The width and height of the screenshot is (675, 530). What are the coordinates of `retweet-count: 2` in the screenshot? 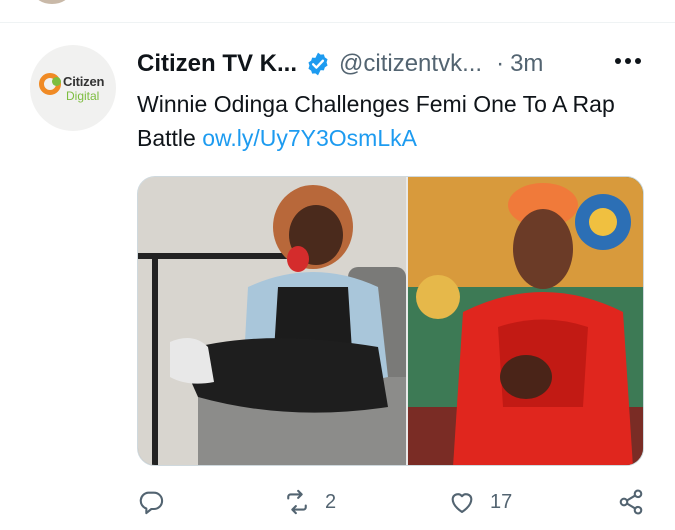 It's located at (331, 501).